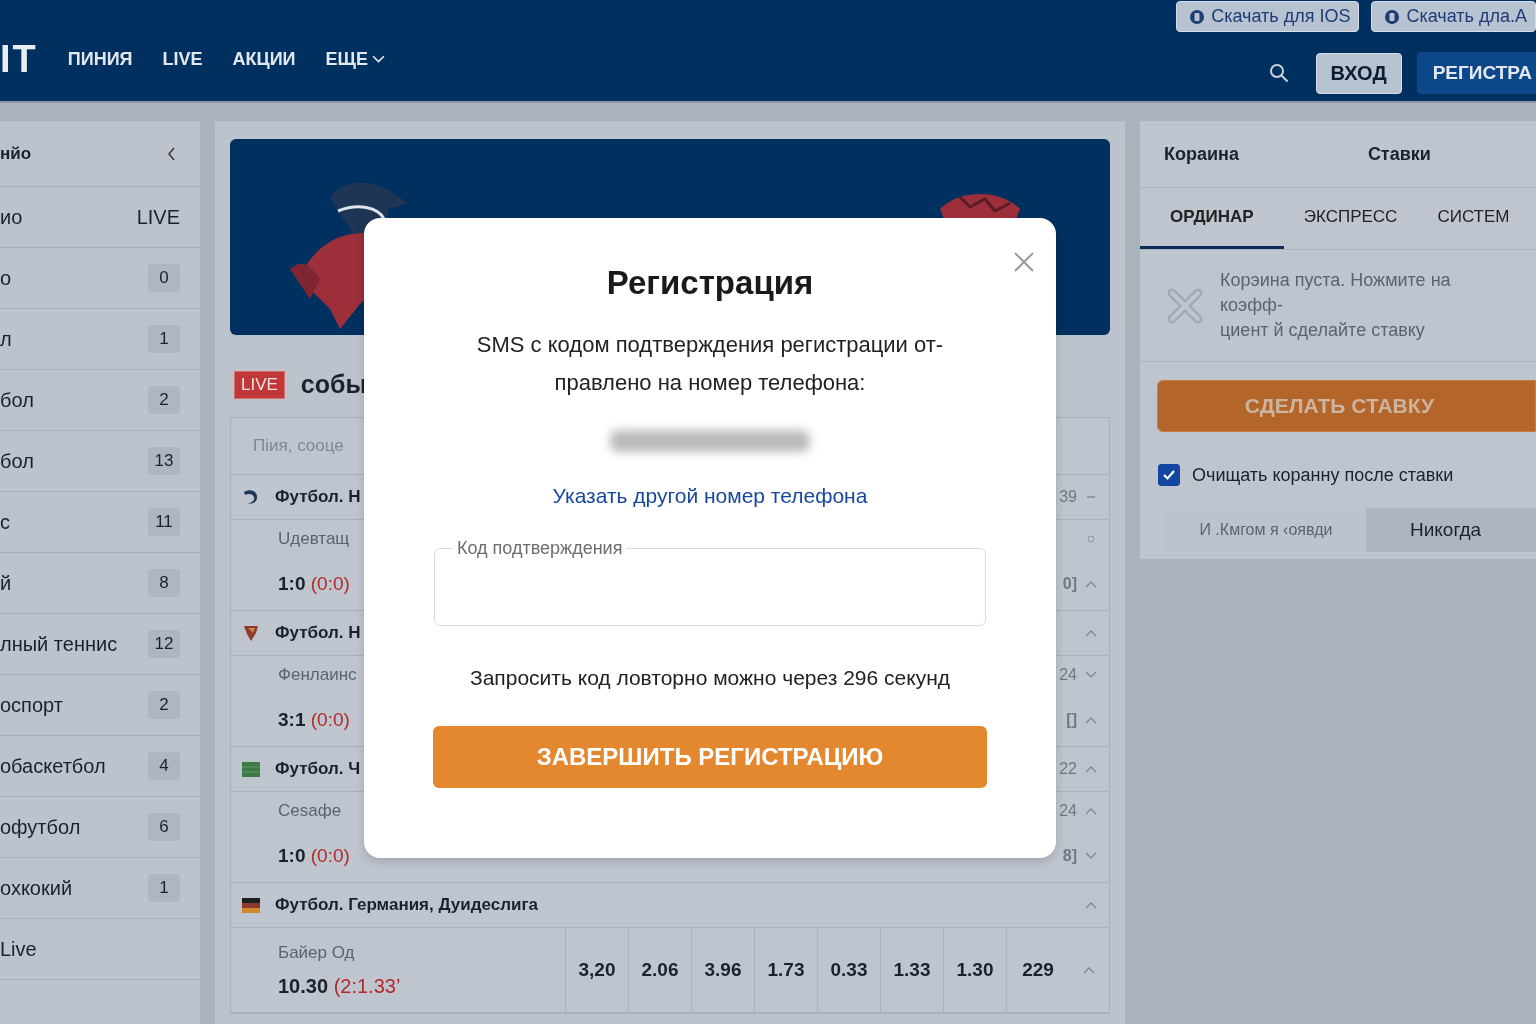 This screenshot has height=1024, width=1536. I want to click on live-badge: LIVE, so click(259, 384).